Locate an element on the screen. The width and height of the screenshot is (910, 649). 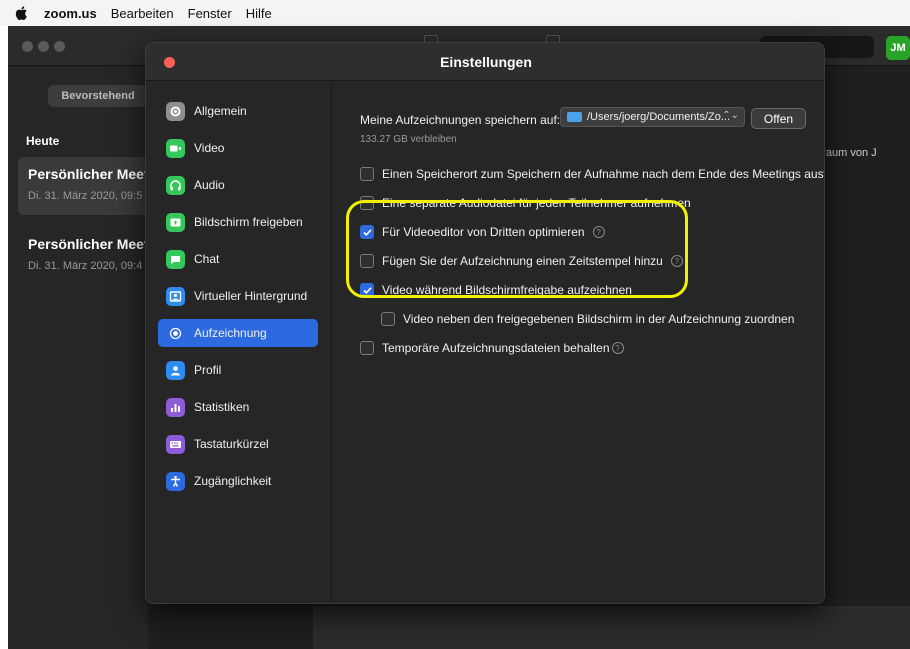
menu-app-name: zoom.us is located at coordinates (70, 13).